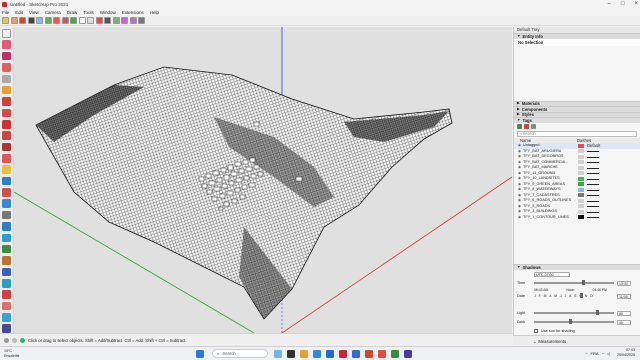 The height and width of the screenshot is (360, 640). I want to click on date-slider-knob, so click(582, 295).